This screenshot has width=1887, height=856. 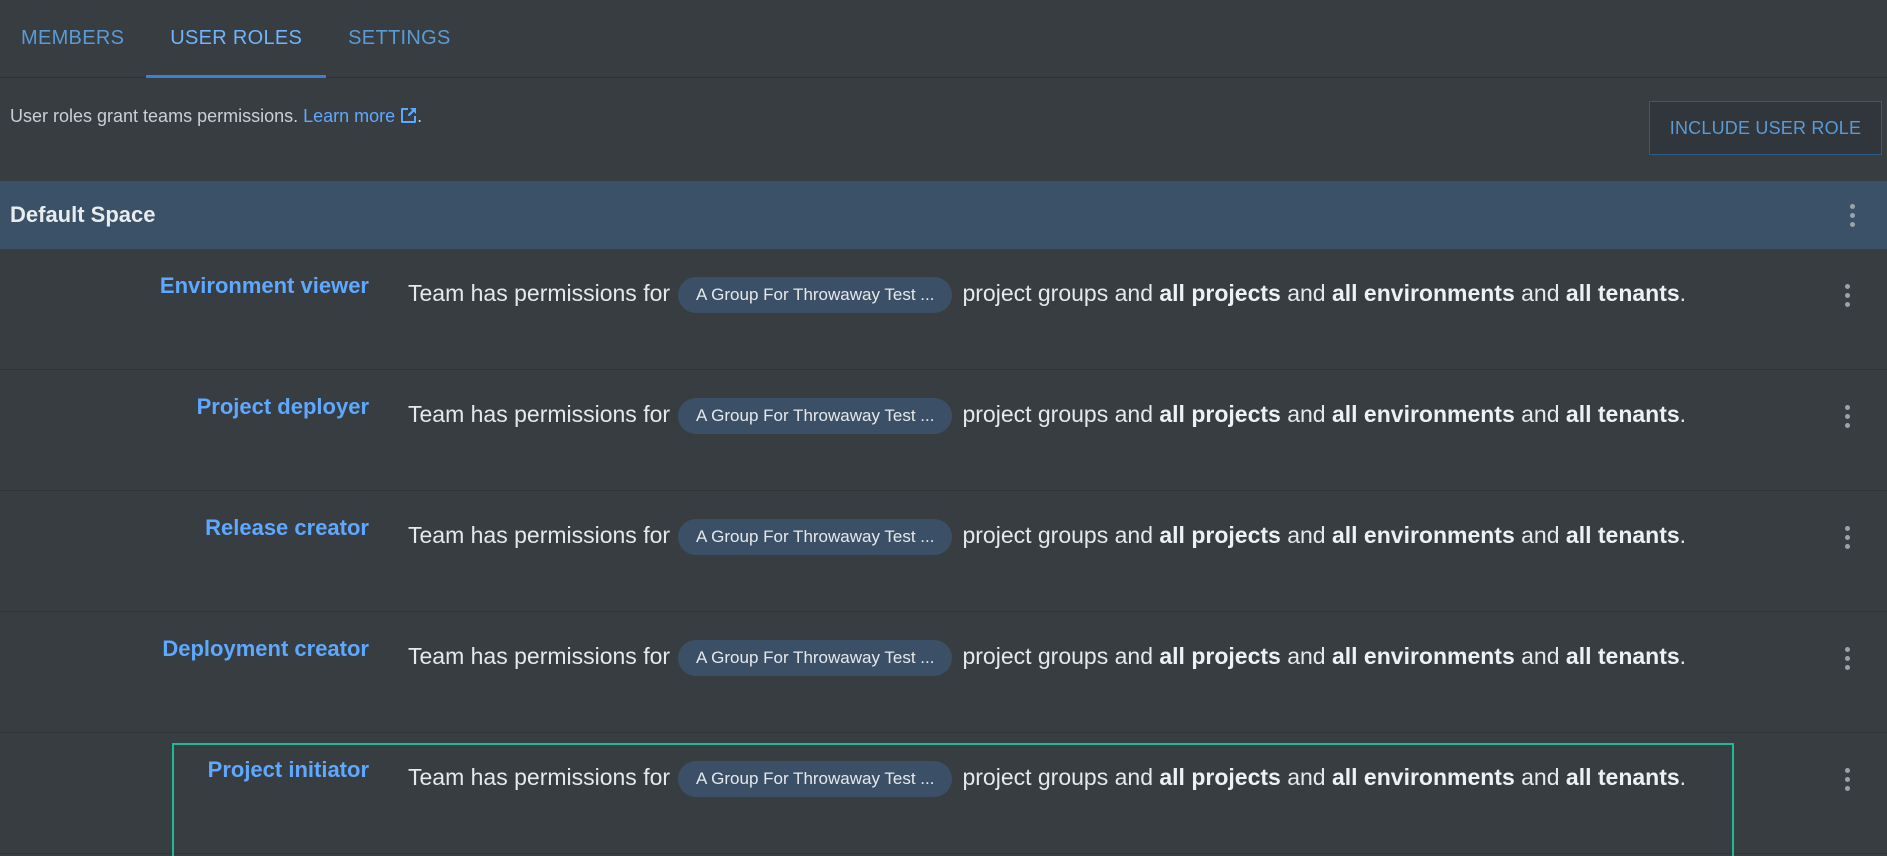 What do you see at coordinates (157, 116) in the screenshot?
I see `intro-description: User roles grant teams permissions.` at bounding box center [157, 116].